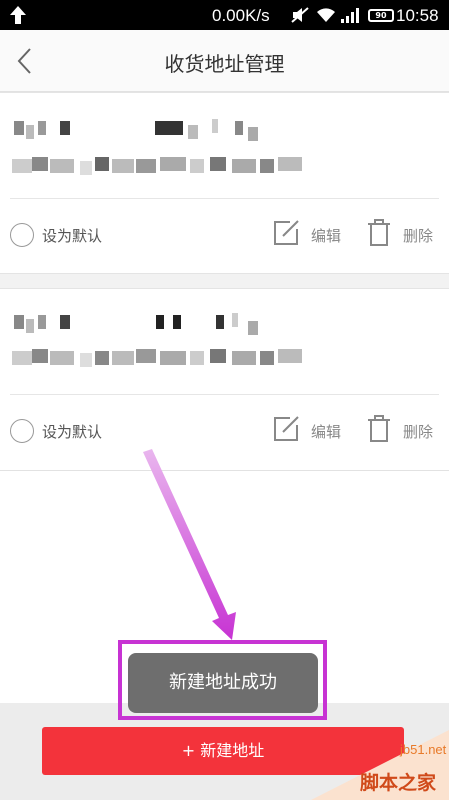 The height and width of the screenshot is (800, 449). Describe the element at coordinates (18, 15) in the screenshot. I see `upload-arrow-icon` at that location.